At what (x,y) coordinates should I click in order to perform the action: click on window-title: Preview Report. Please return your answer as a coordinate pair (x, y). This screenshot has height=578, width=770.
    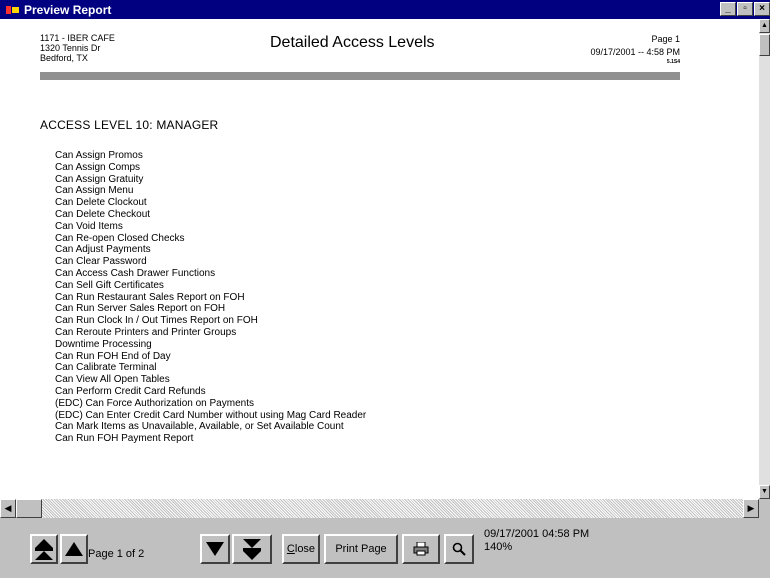
    Looking at the image, I should click on (68, 9).